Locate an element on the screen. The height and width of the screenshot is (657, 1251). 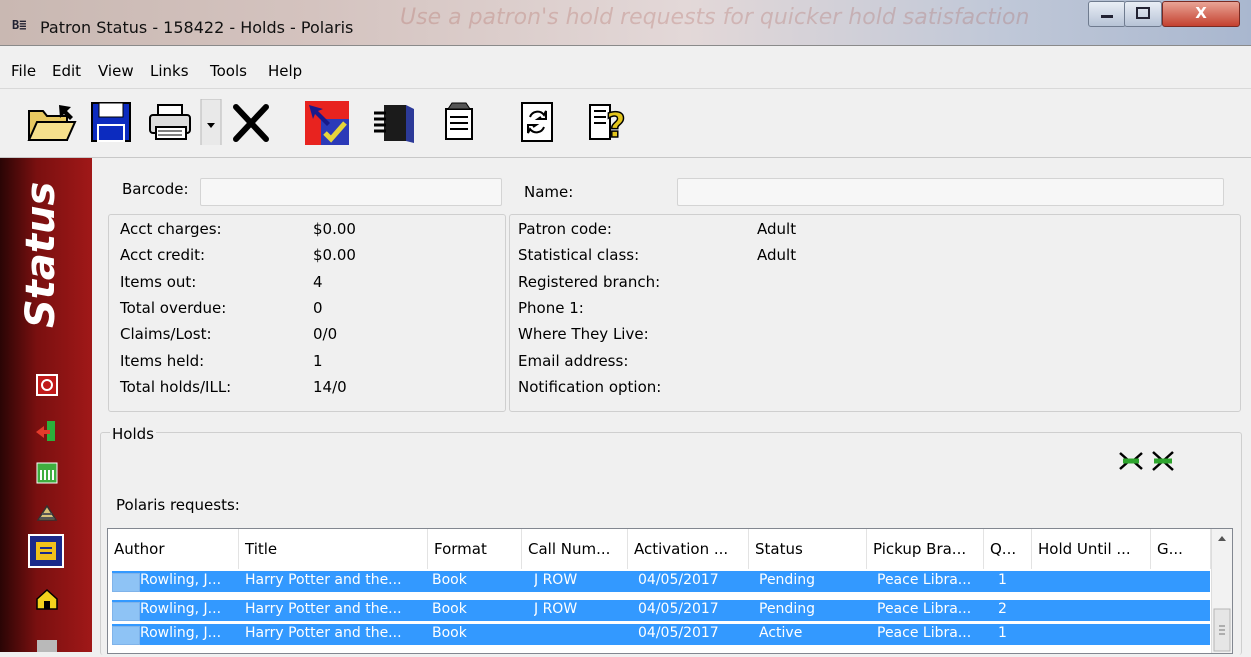
claims-lost-value: 0/0 is located at coordinates (325, 334).